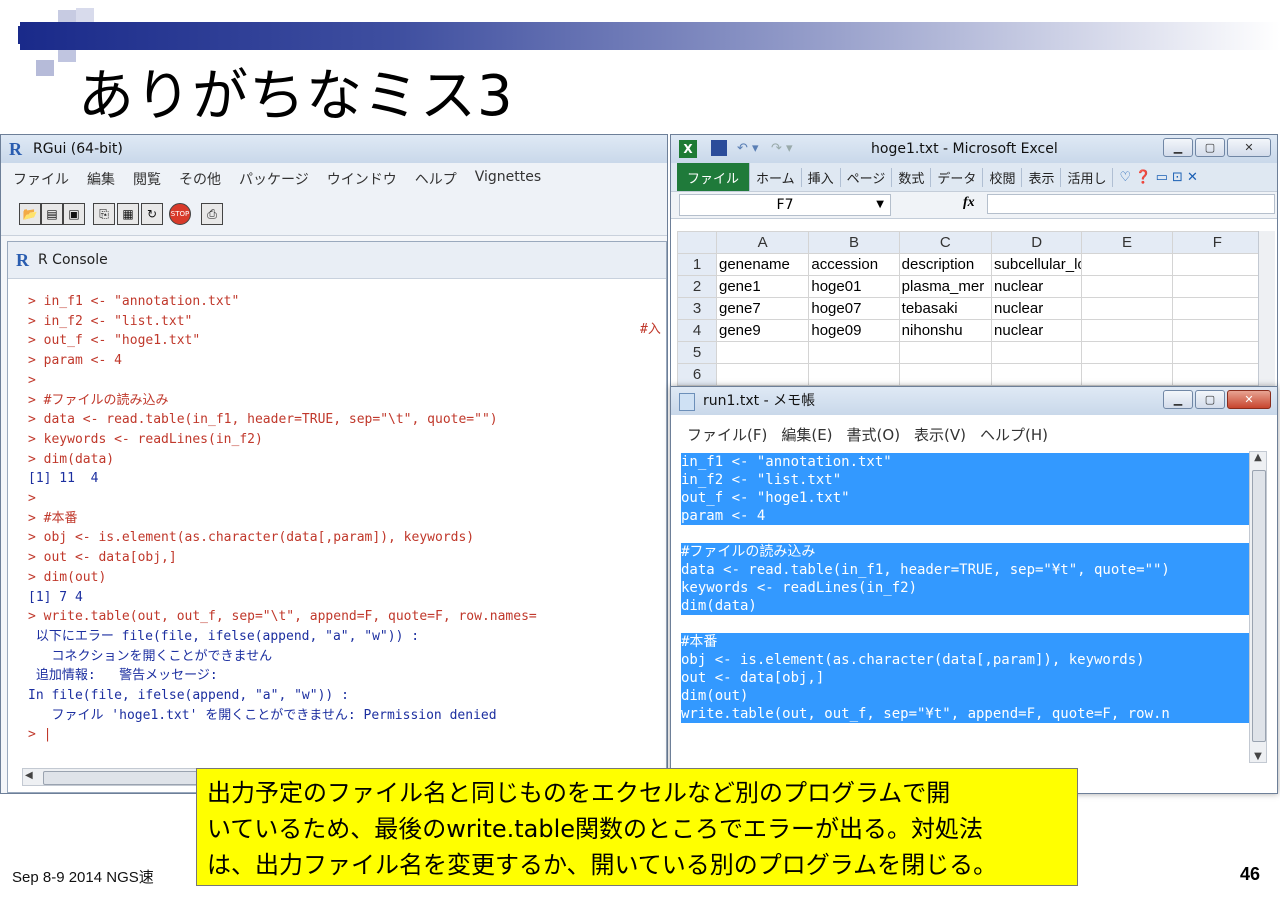  What do you see at coordinates (200, 180) in the screenshot?
I see `rgui-menu-misc: その他` at bounding box center [200, 180].